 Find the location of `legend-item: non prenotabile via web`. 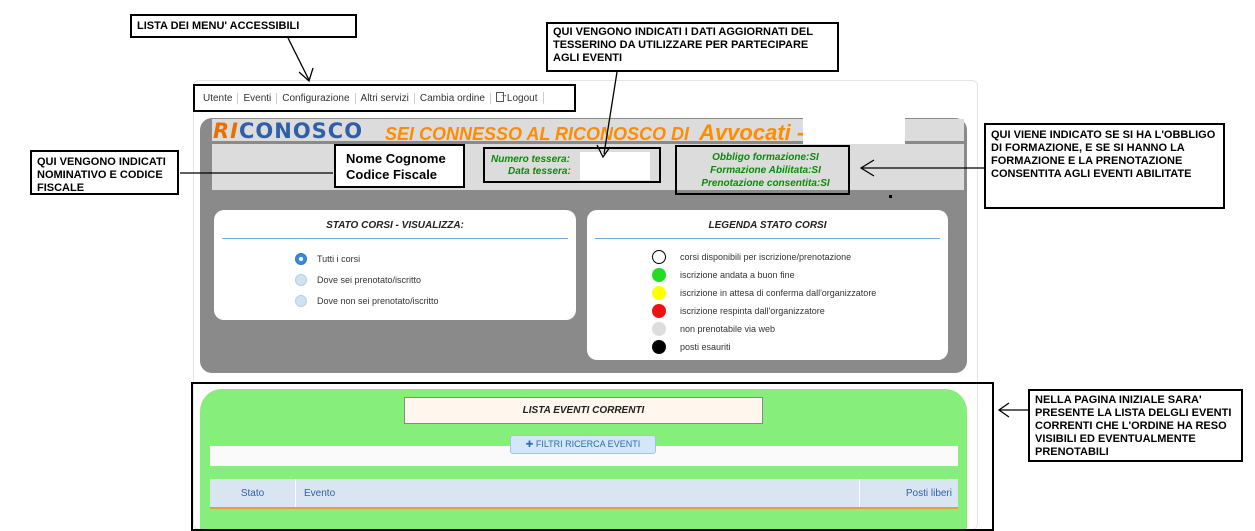

legend-item: non prenotabile via web is located at coordinates (713, 329).